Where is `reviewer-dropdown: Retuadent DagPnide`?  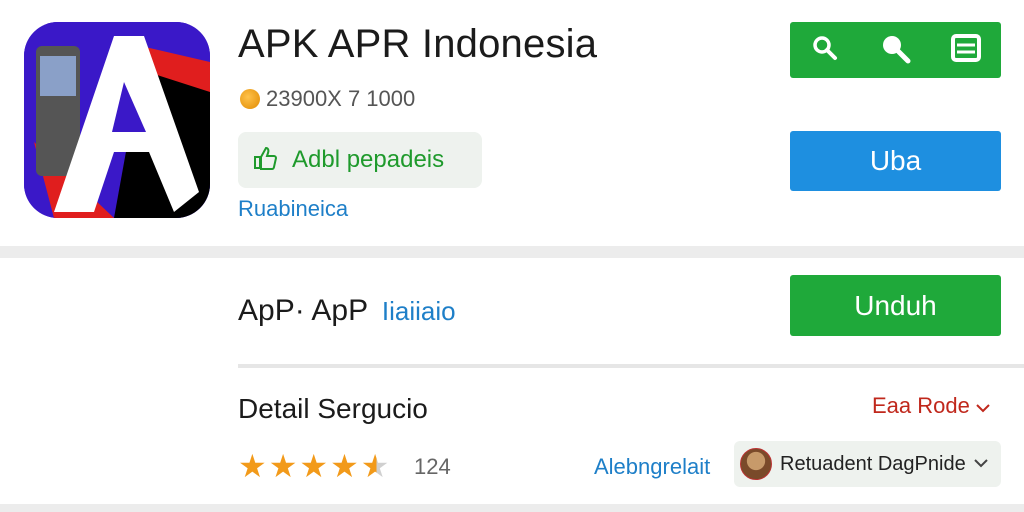
reviewer-dropdown: Retuadent DagPnide is located at coordinates (867, 464).